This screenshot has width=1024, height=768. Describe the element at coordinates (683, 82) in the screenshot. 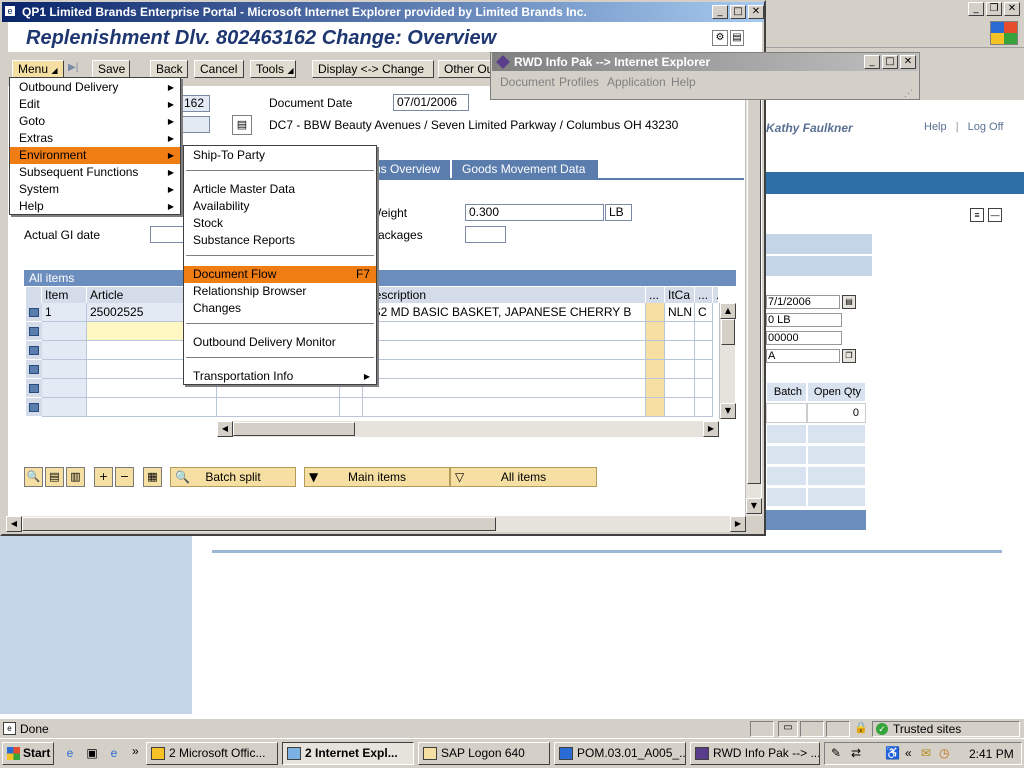

I see `rwd-menu-help: Help` at that location.